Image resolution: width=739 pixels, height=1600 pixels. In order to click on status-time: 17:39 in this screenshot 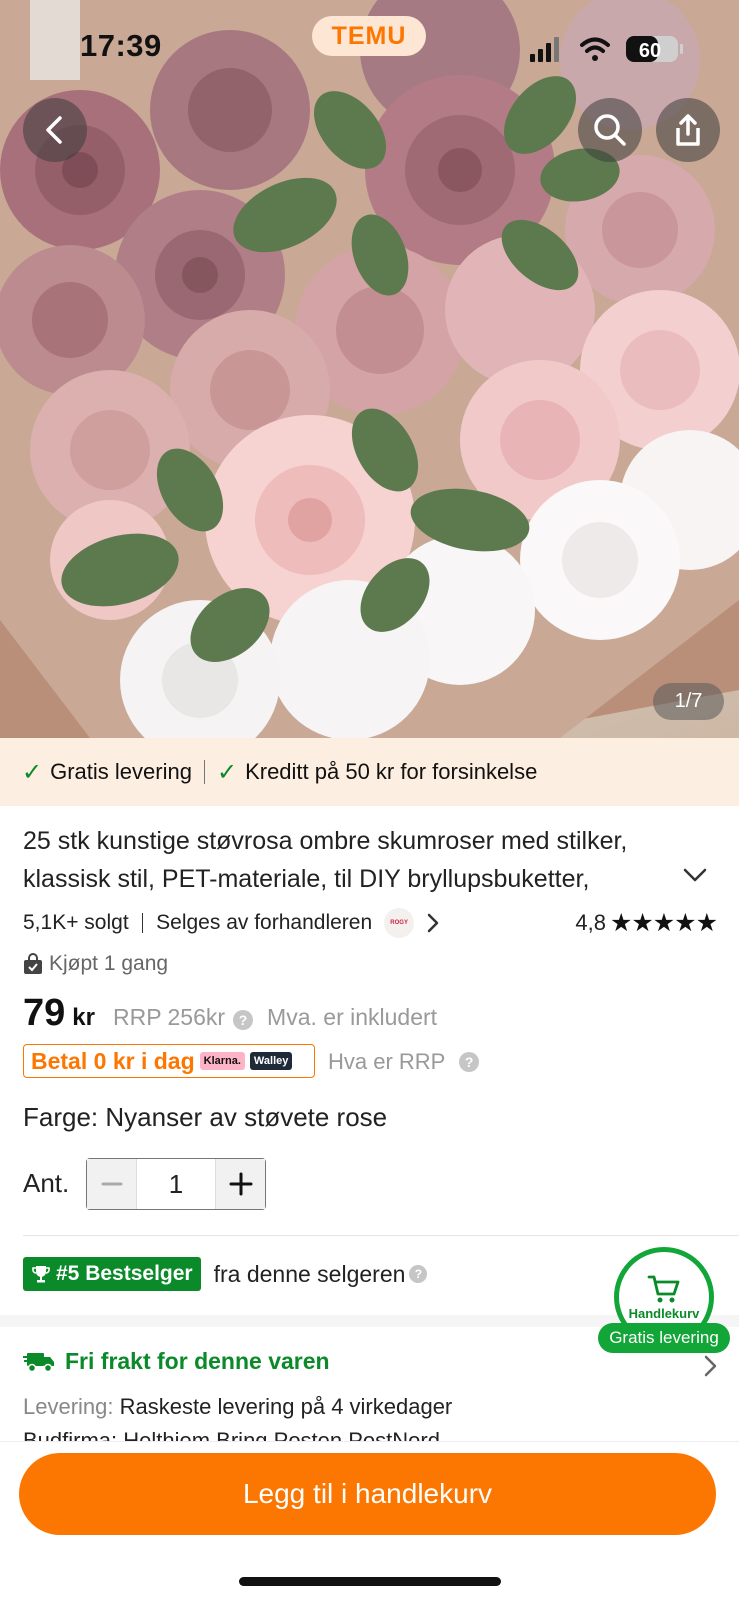, I will do `click(121, 45)`.